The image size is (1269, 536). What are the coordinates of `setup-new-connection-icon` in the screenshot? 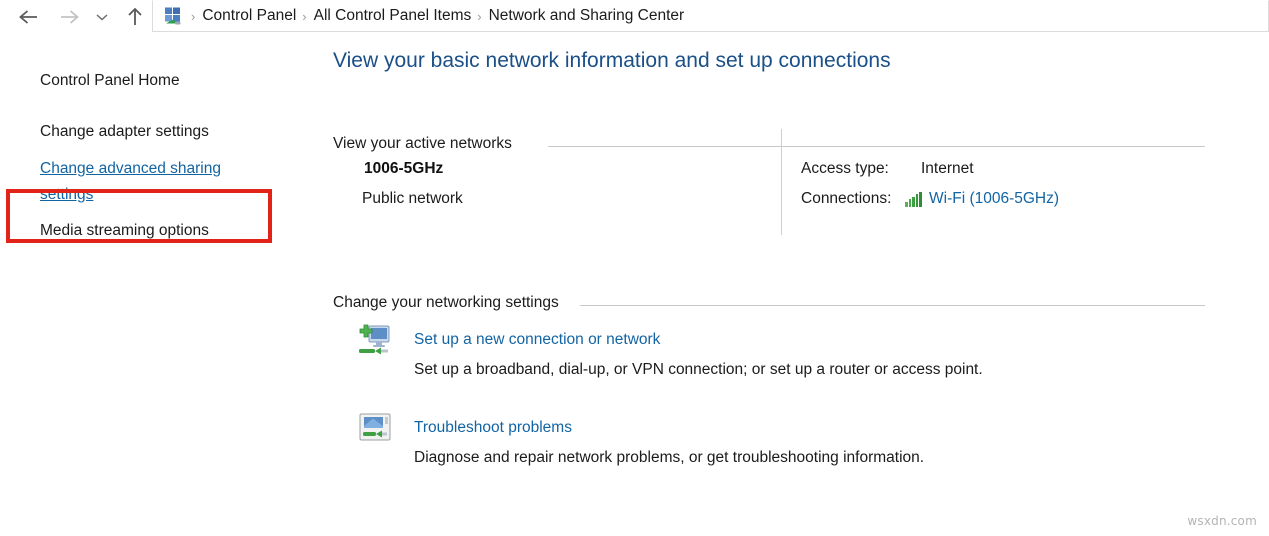 It's located at (375, 341).